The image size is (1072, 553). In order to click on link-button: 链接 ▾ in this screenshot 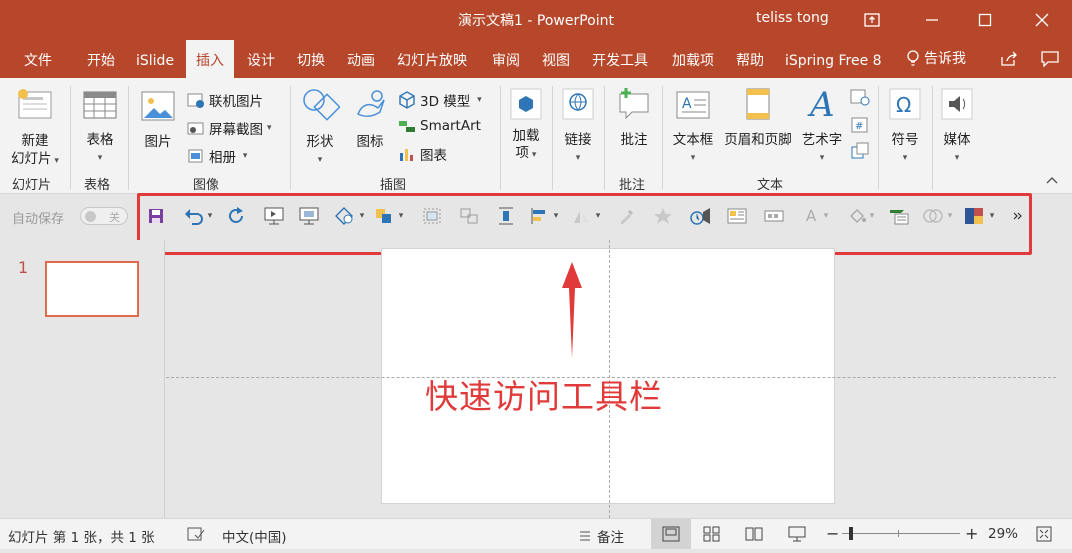, I will do `click(578, 125)`.